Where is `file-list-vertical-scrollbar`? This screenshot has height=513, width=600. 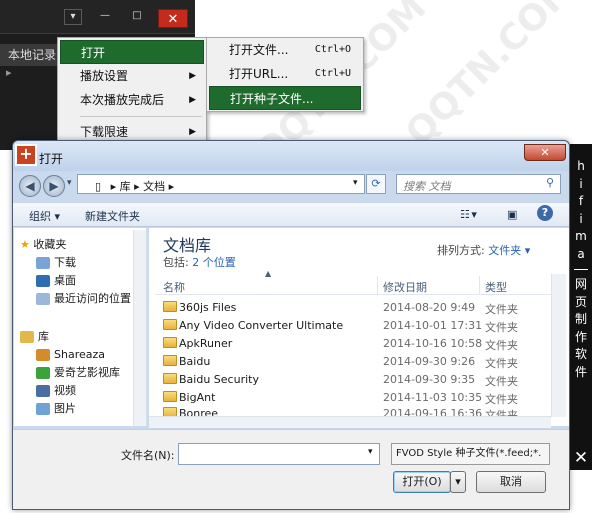 file-list-vertical-scrollbar is located at coordinates (558, 345).